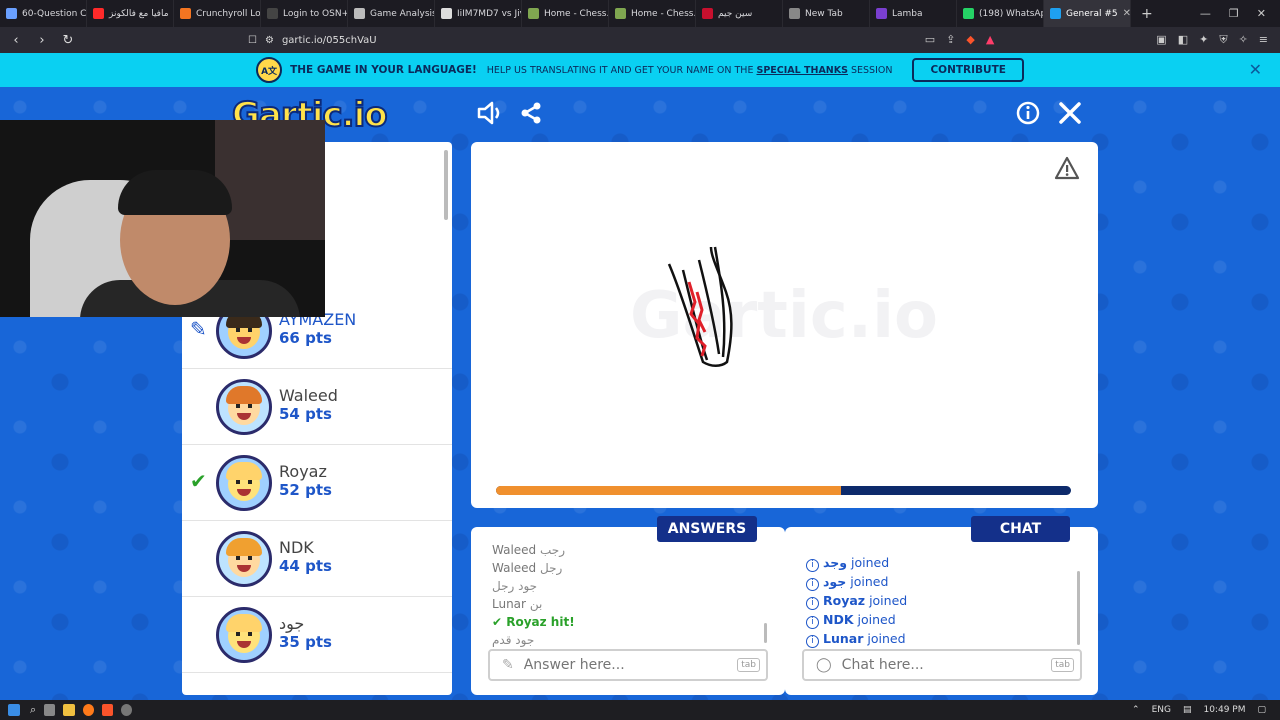 This screenshot has width=1280, height=720. What do you see at coordinates (739, 13) in the screenshot?
I see `browser-tab: سين جيم` at bounding box center [739, 13].